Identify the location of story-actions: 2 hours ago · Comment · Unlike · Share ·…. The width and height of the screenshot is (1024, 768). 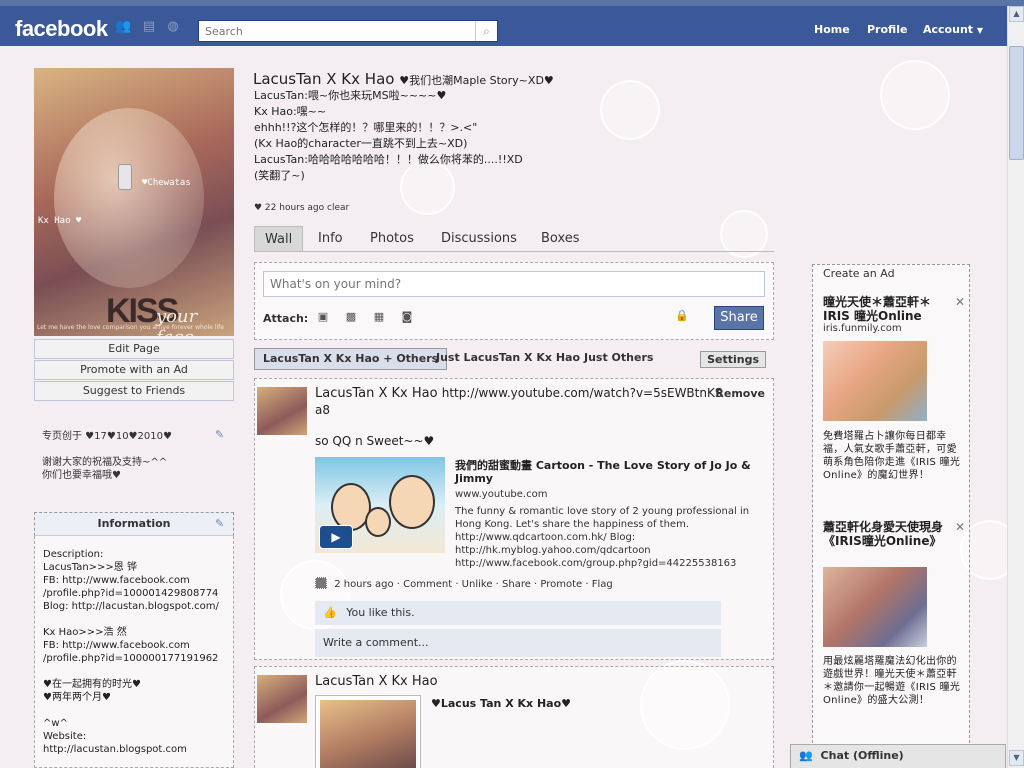
(464, 583).